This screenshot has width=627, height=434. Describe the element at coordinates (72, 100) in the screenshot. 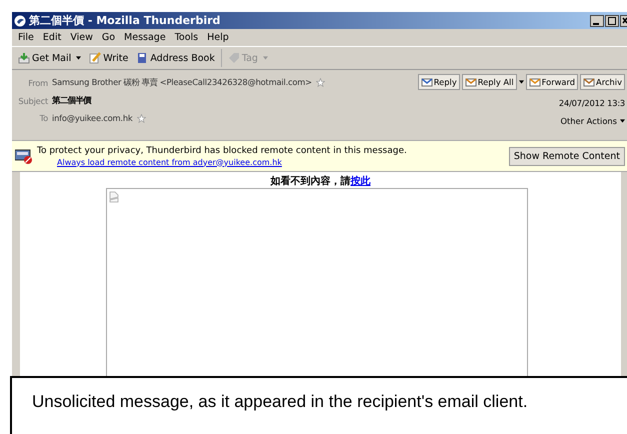

I see `subject-text: 第二個半價` at that location.